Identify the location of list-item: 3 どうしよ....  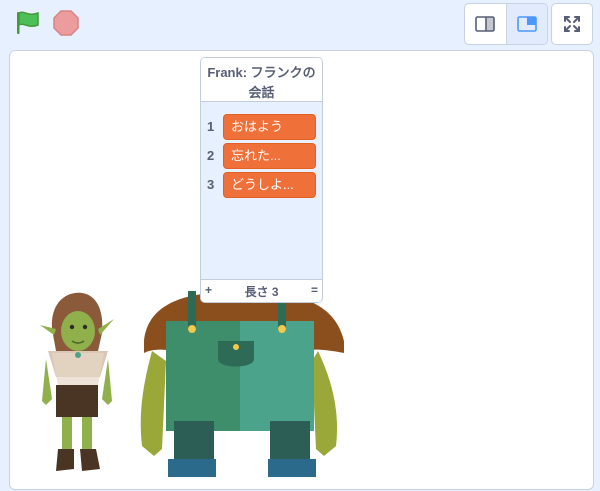
(261, 185).